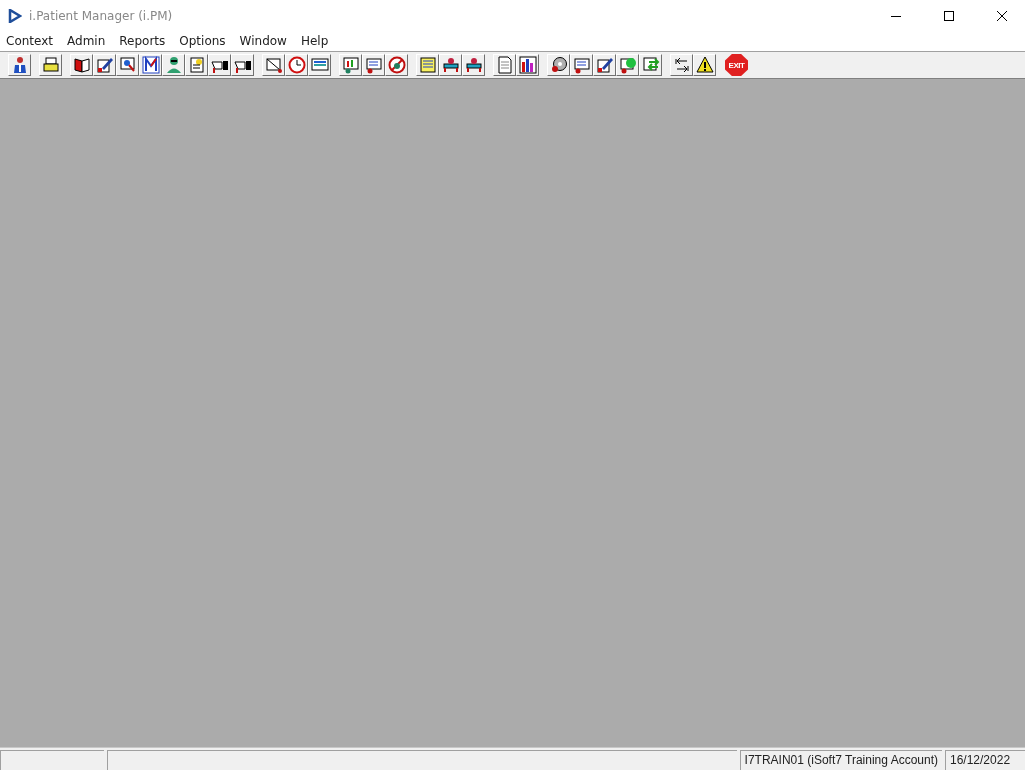 Image resolution: width=1025 pixels, height=770 pixels. I want to click on no-entry-icon, so click(396, 65).